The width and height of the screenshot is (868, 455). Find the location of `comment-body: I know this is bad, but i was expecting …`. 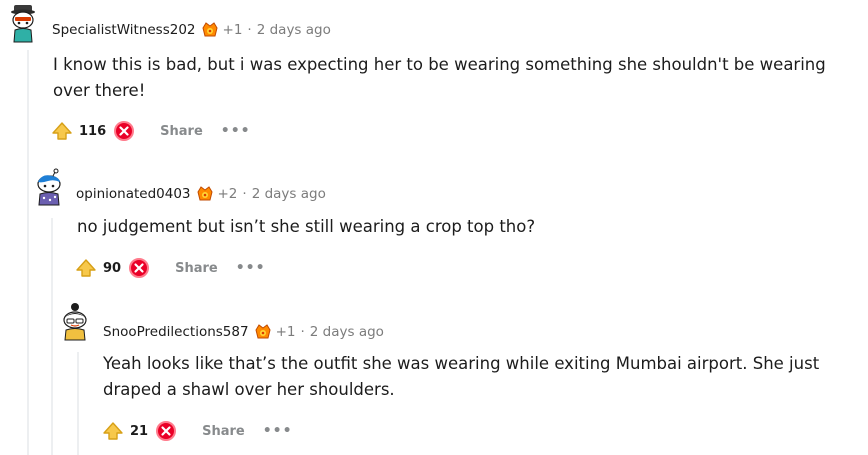

comment-body: I know this is bad, but i was expecting … is located at coordinates (453, 78).